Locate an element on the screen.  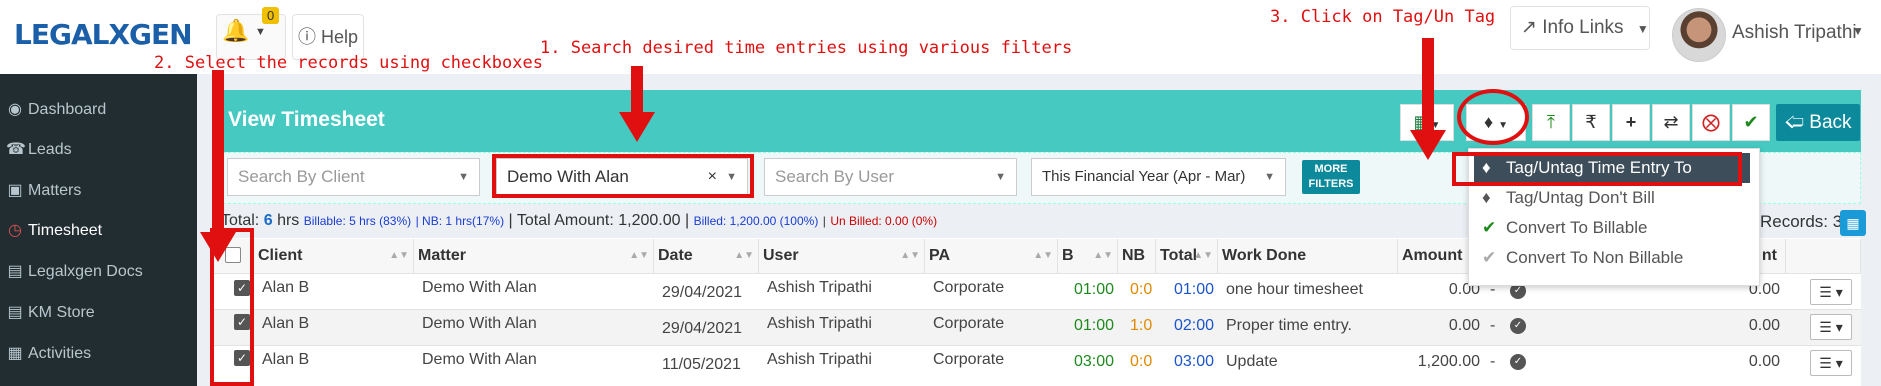
menu-icon: ☰ ▾ is located at coordinates (1831, 292).